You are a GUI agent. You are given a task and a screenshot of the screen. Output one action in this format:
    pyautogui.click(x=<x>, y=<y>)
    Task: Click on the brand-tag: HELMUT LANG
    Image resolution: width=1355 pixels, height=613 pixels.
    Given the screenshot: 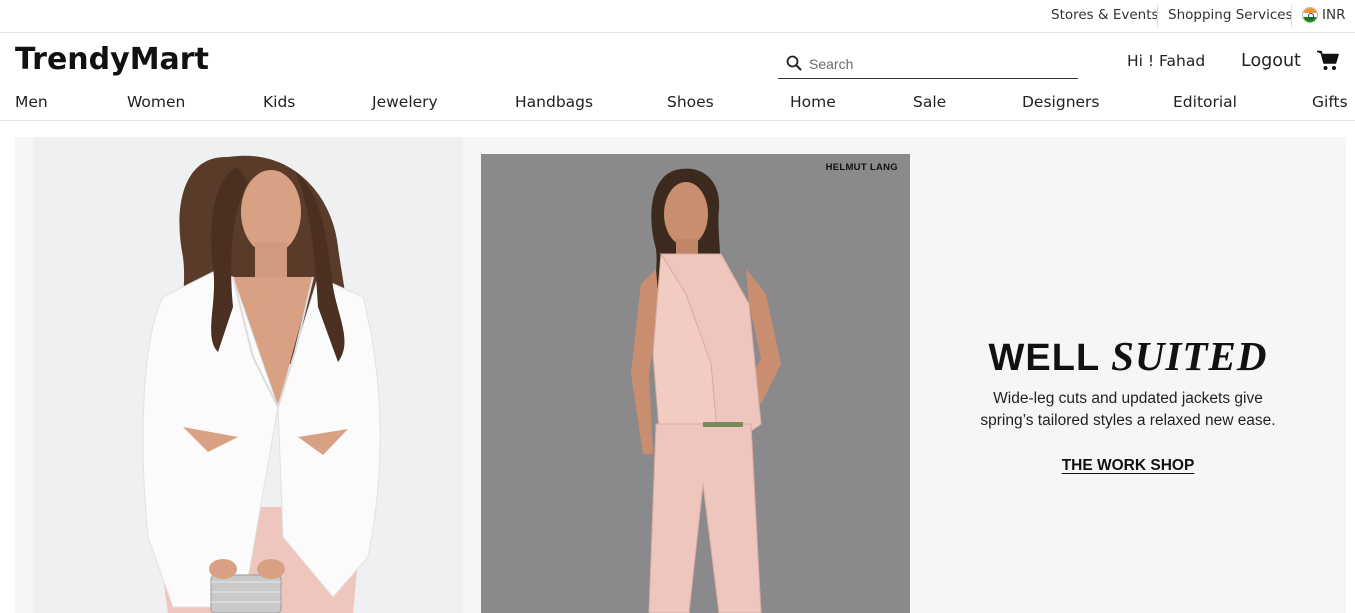 What is the action you would take?
    pyautogui.click(x=861, y=167)
    